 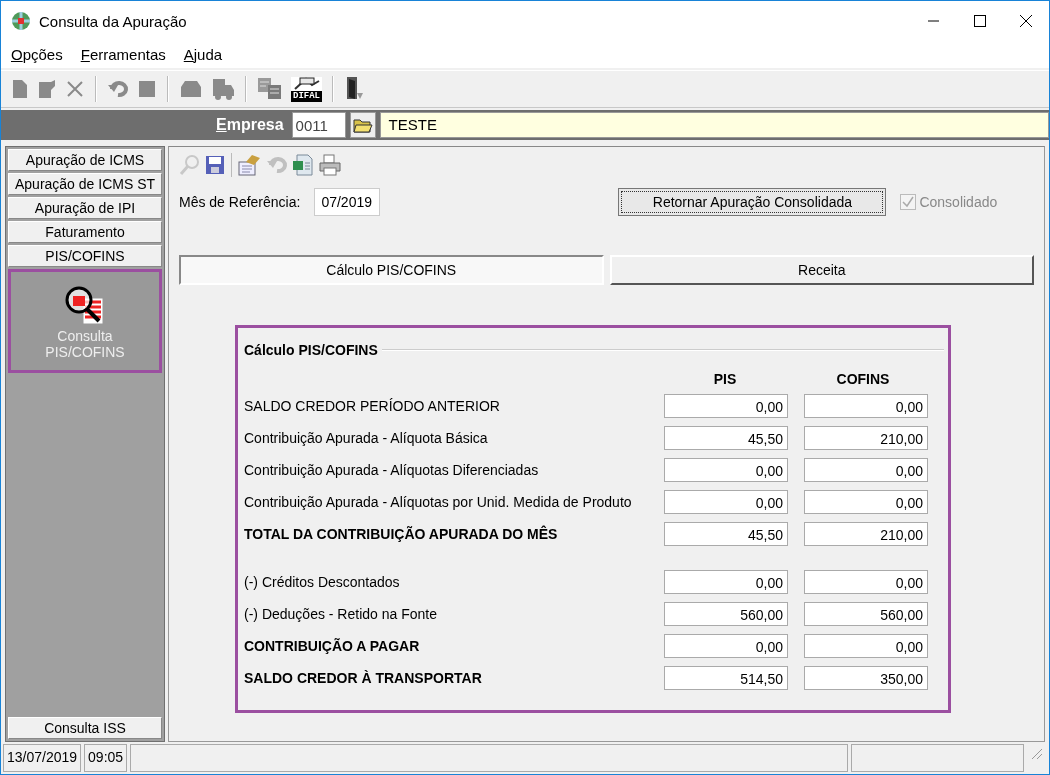 I want to click on row-label: CONTRIBUIÇÃO A PAGAR, so click(x=332, y=646).